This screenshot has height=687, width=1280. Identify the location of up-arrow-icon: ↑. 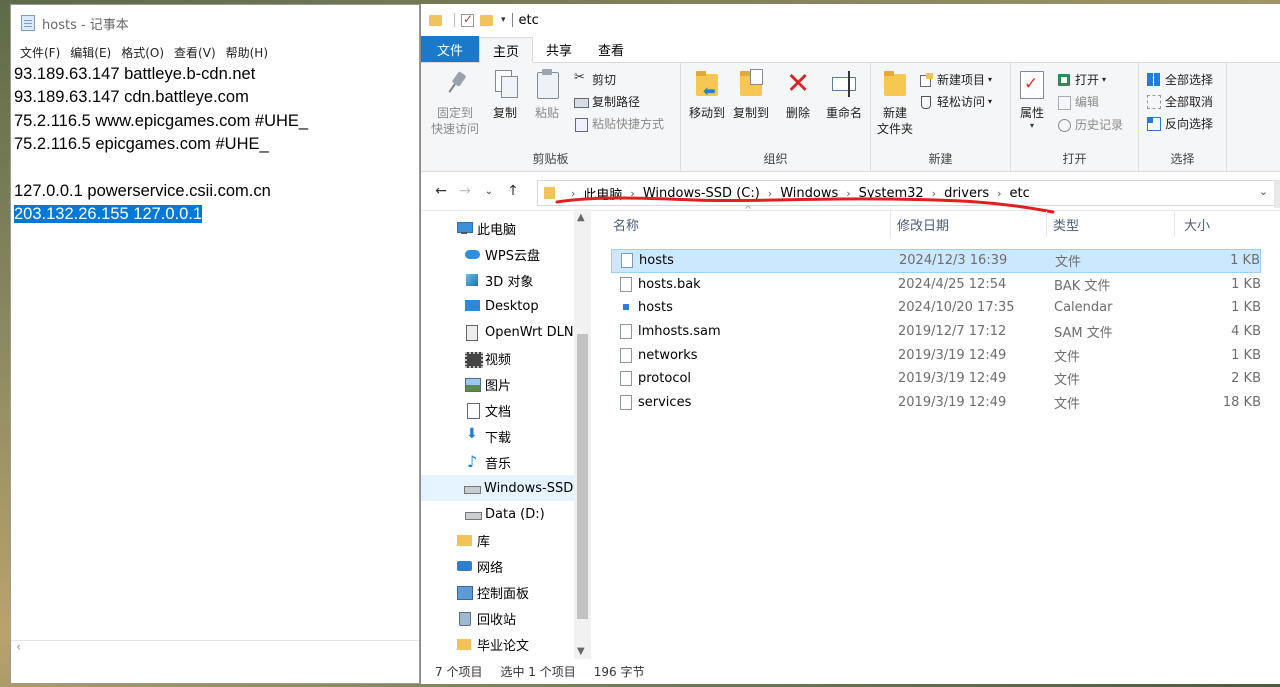
(513, 191).